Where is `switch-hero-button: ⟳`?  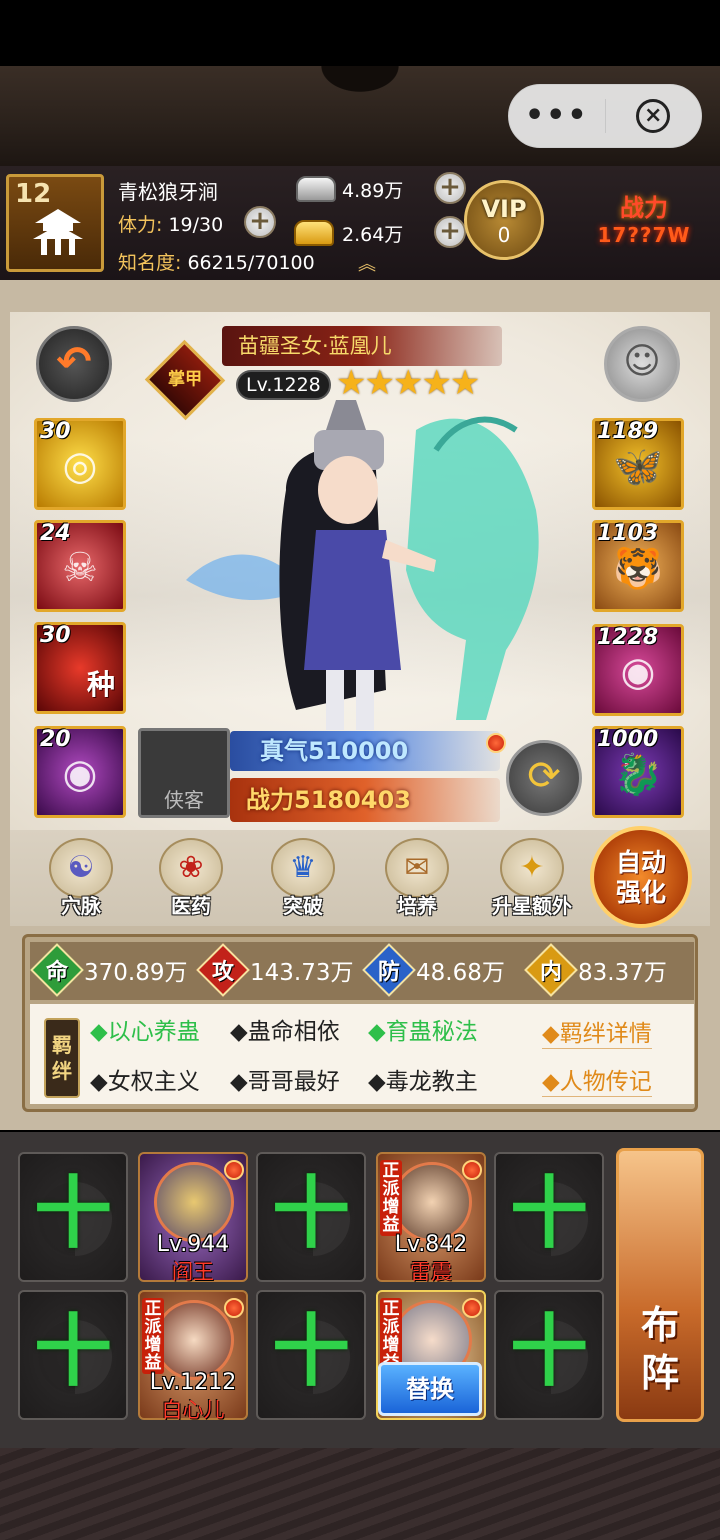
switch-hero-button: ⟳ is located at coordinates (544, 778).